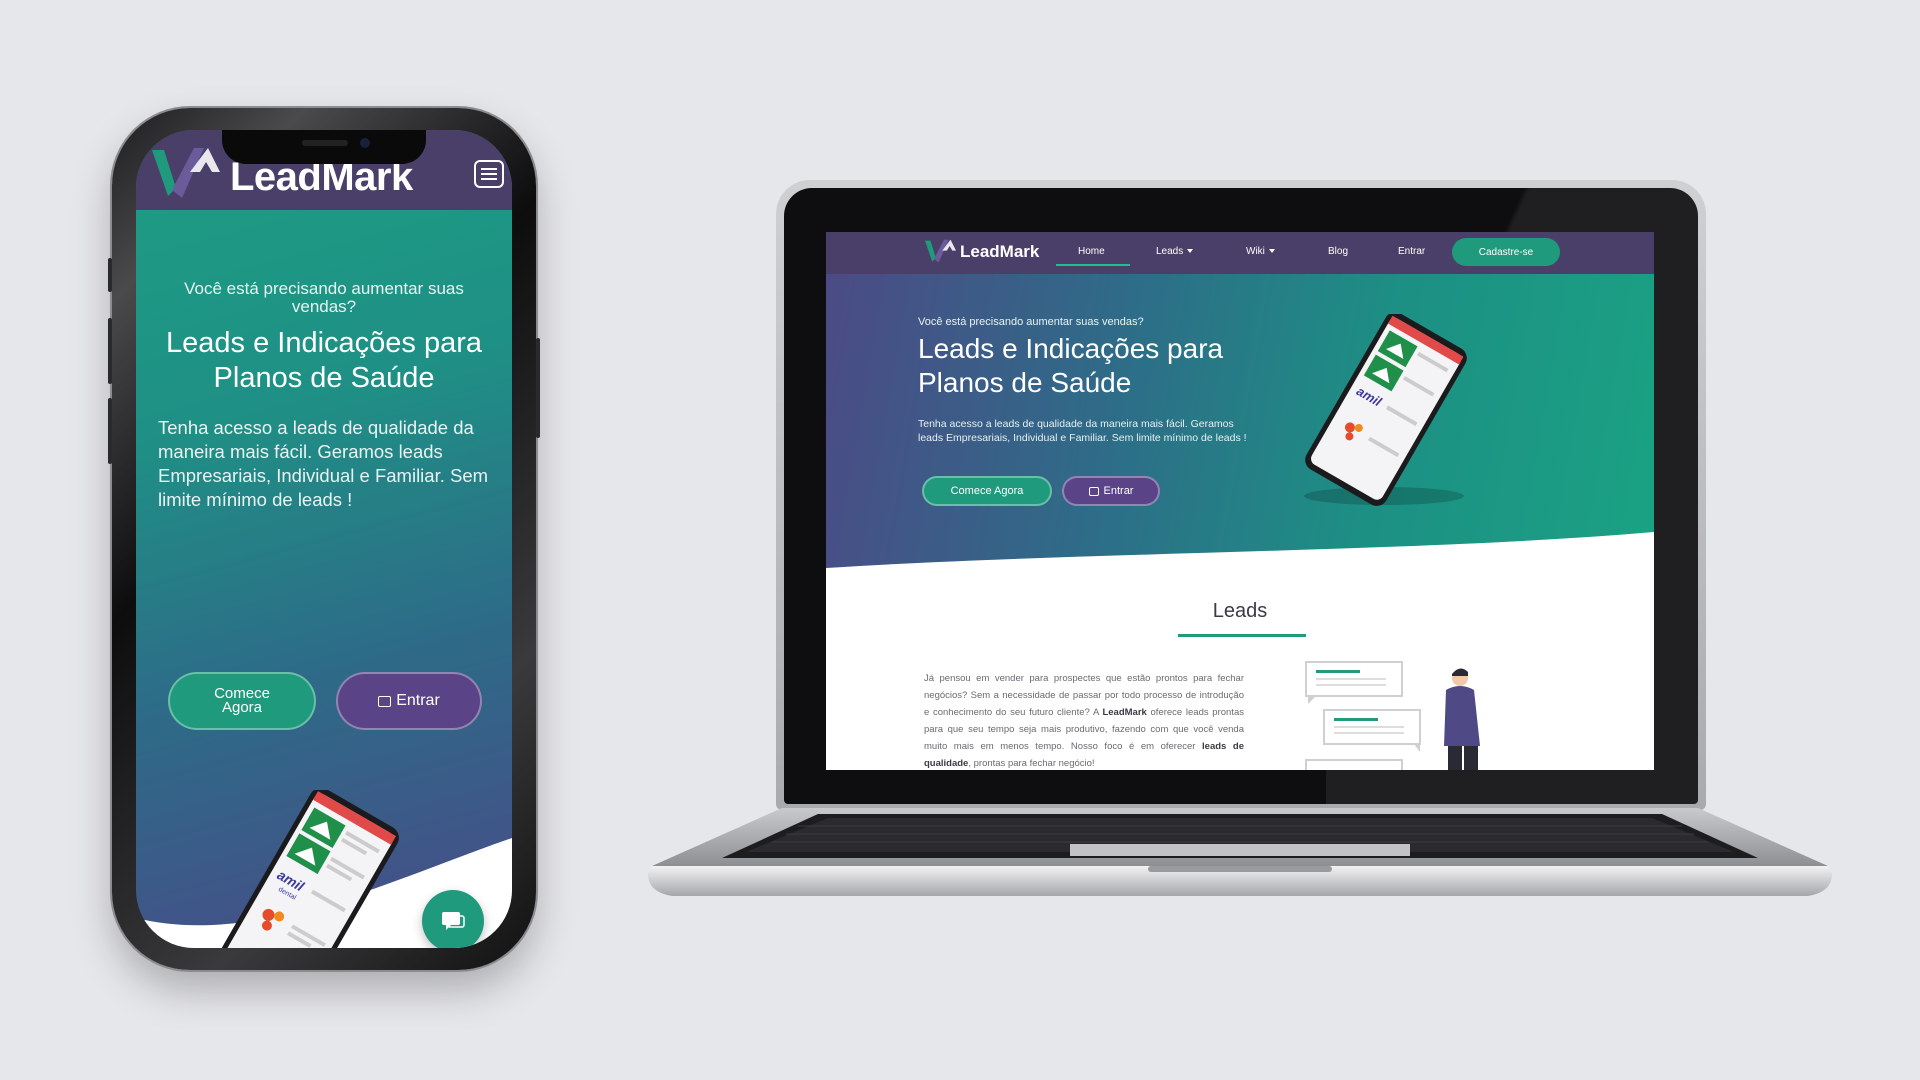  Describe the element at coordinates (1240, 852) in the screenshot. I see `laptop-base` at that location.